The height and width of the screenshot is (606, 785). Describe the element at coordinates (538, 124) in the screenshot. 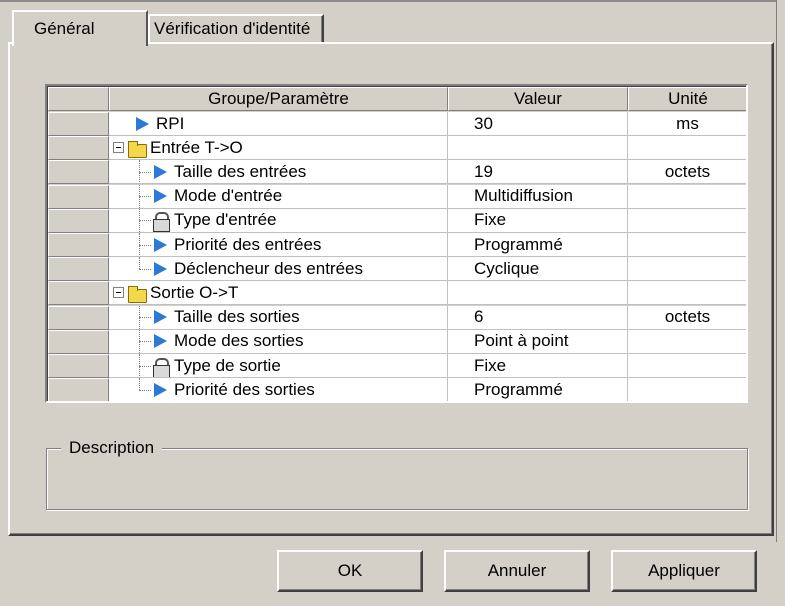

I see `cell-value: 30` at that location.